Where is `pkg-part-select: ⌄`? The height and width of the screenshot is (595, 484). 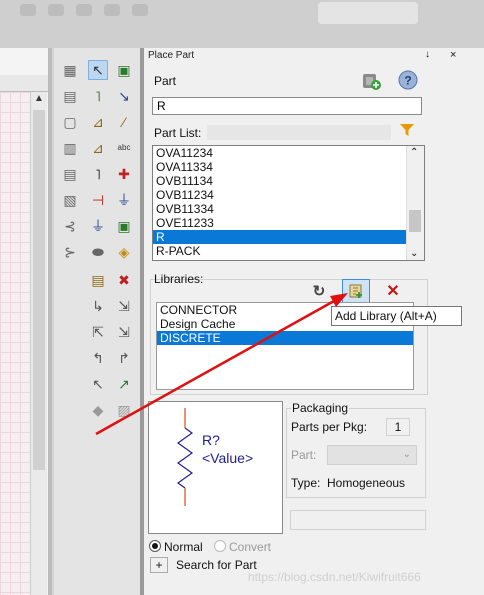 pkg-part-select: ⌄ is located at coordinates (372, 455).